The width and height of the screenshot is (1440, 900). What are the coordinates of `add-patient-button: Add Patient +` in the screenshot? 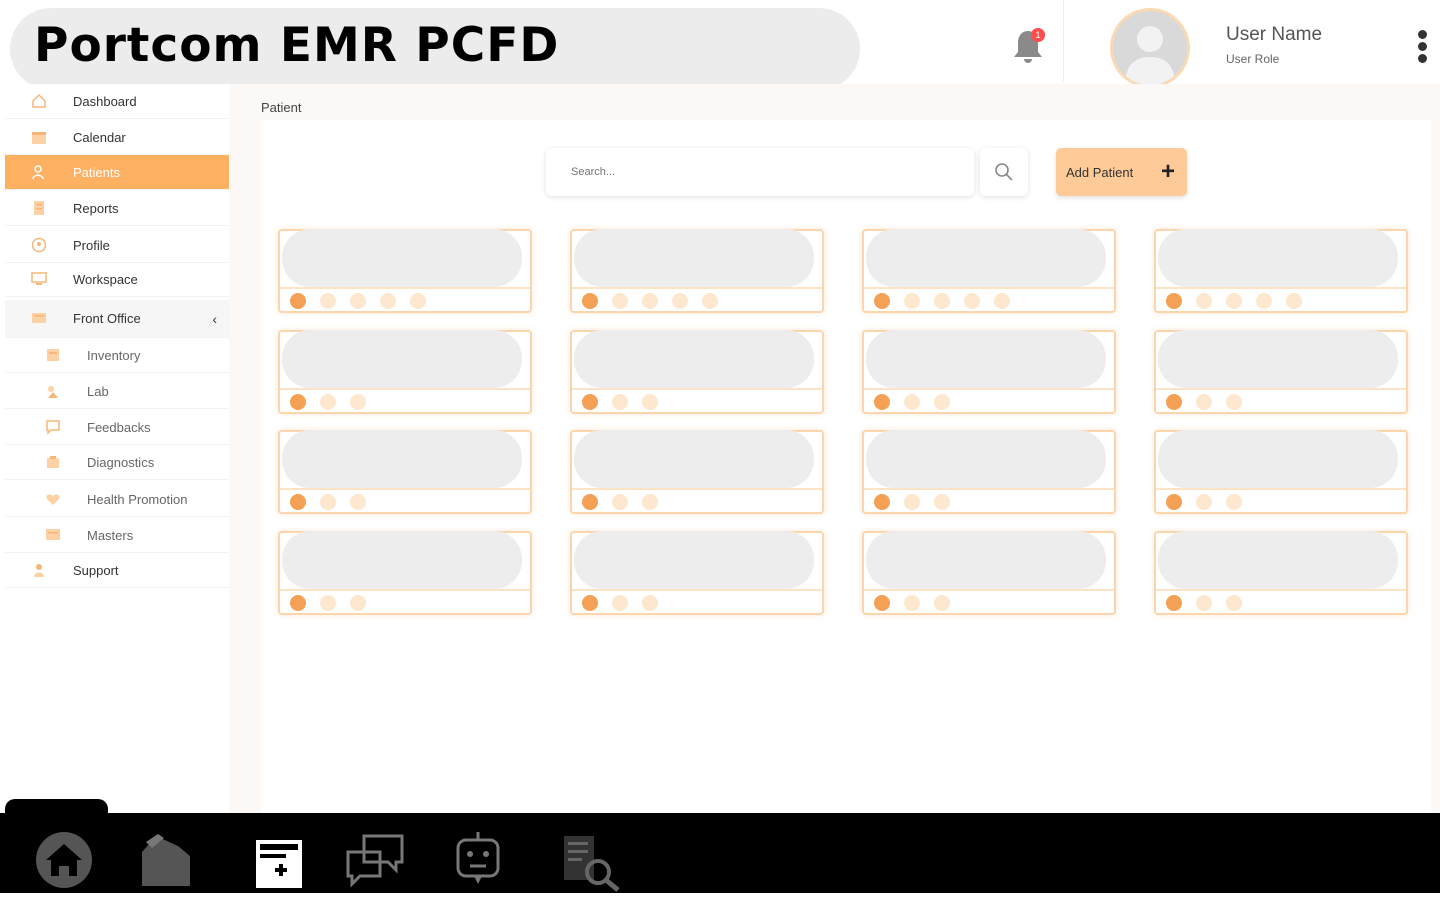 It's located at (1121, 172).